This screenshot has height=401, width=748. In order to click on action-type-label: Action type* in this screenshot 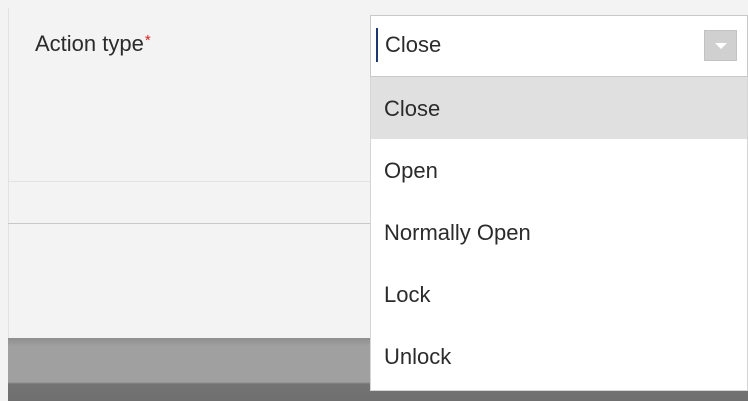, I will do `click(93, 44)`.